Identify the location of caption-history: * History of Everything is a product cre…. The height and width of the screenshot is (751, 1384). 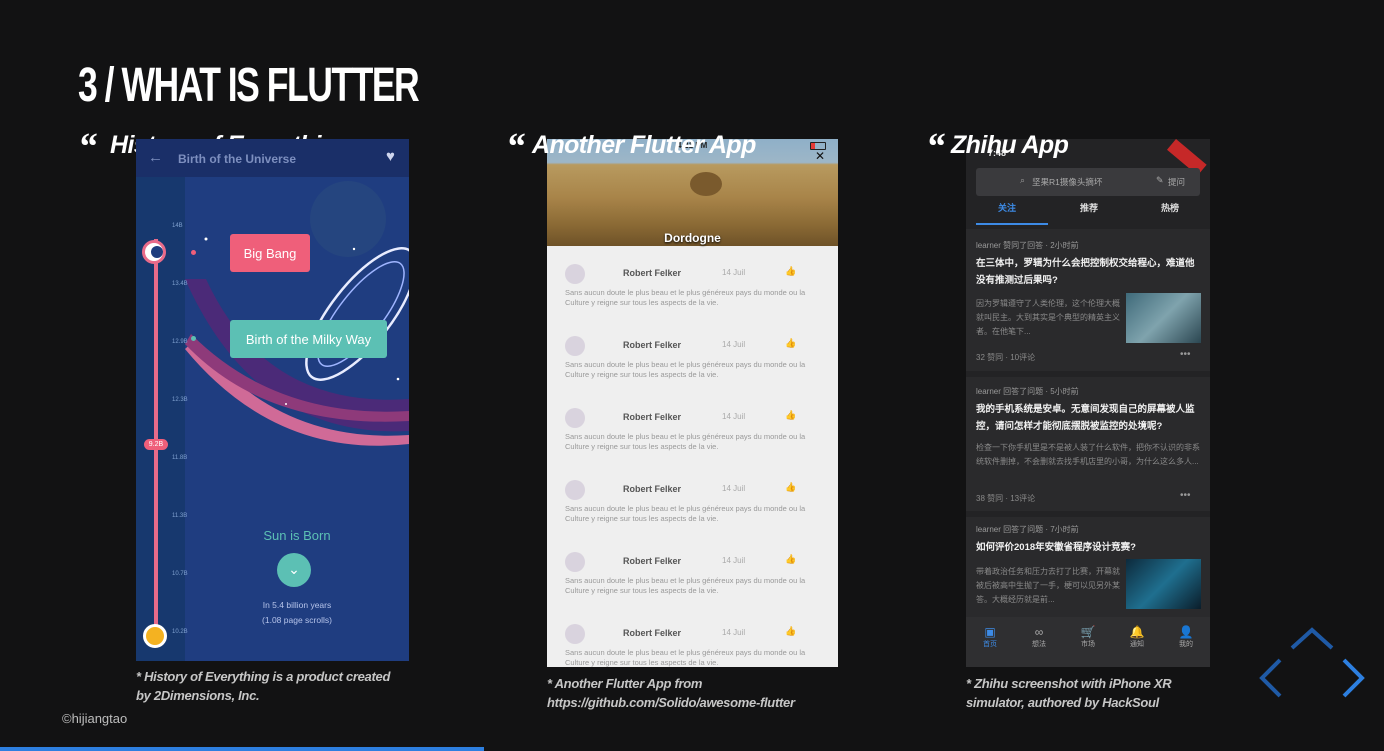
(286, 686).